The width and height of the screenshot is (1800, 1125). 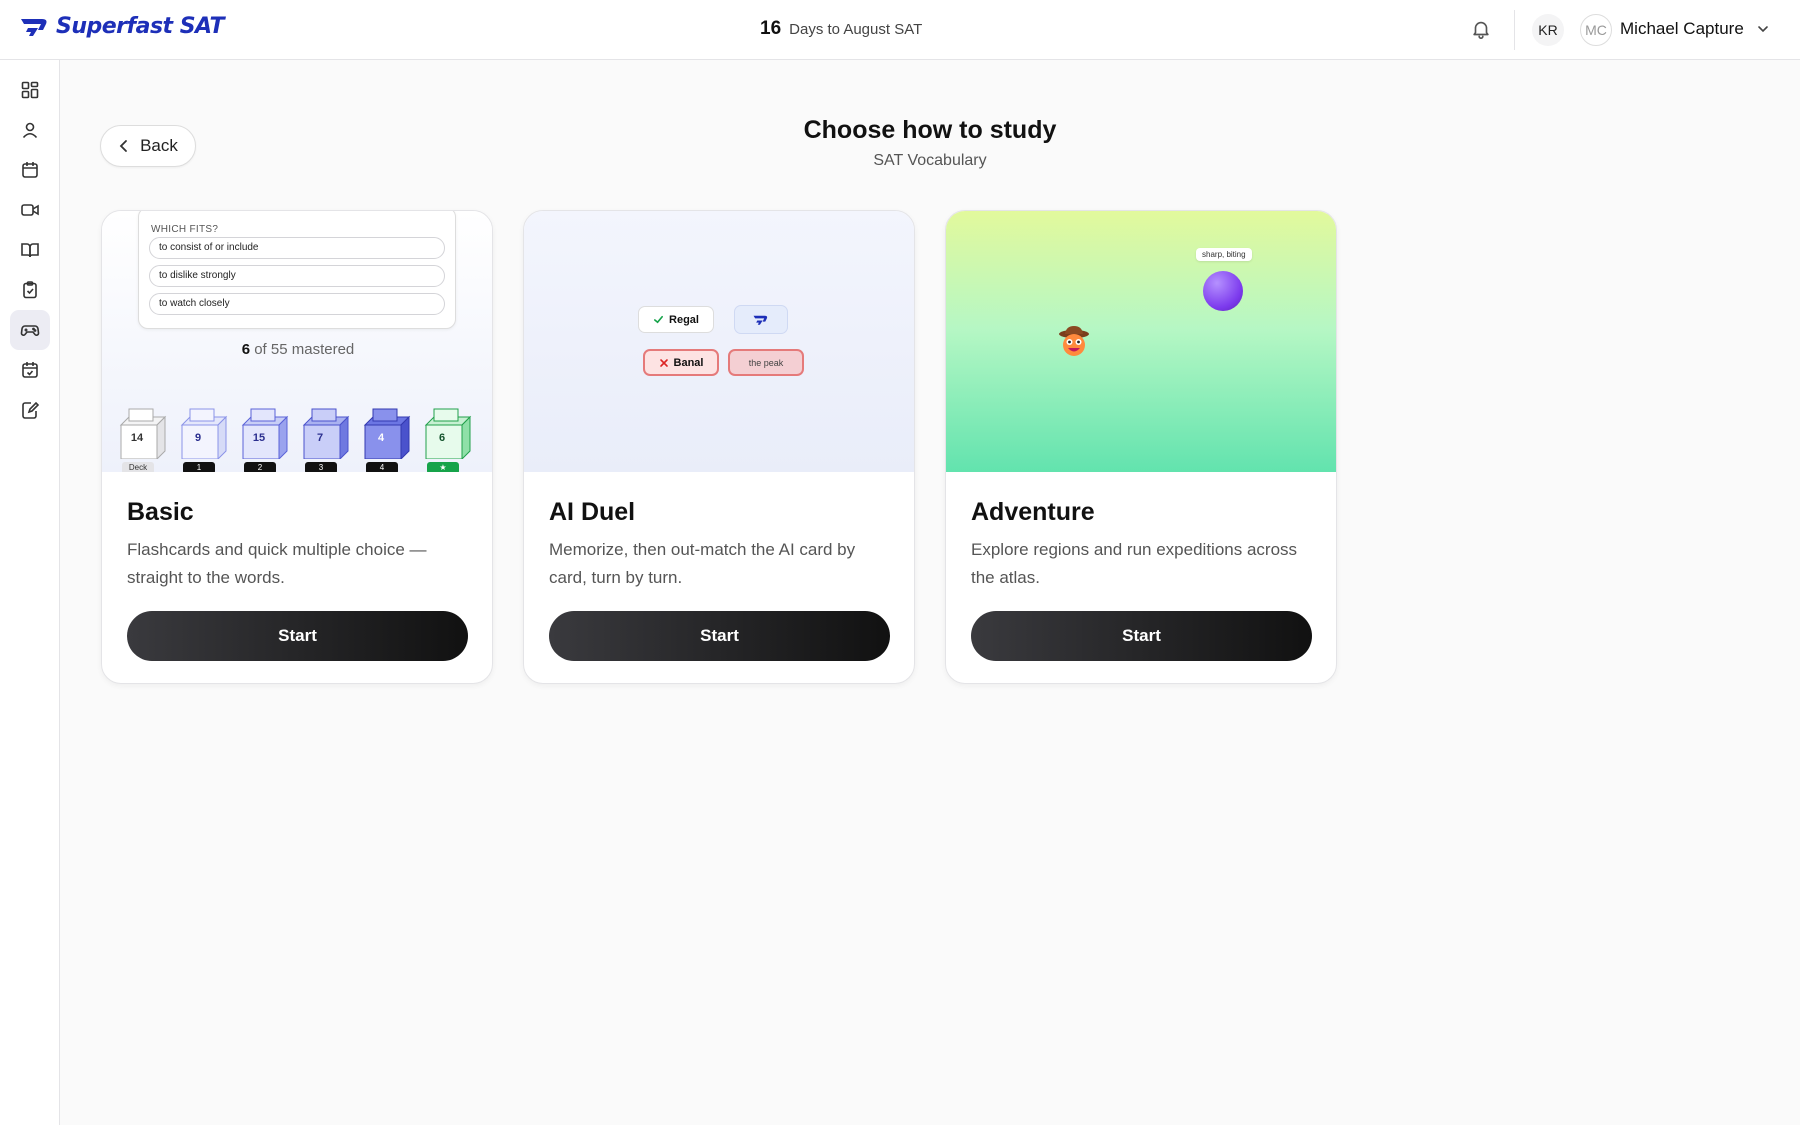 What do you see at coordinates (719, 636) in the screenshot?
I see `start-ai-duel-button: Start` at bounding box center [719, 636].